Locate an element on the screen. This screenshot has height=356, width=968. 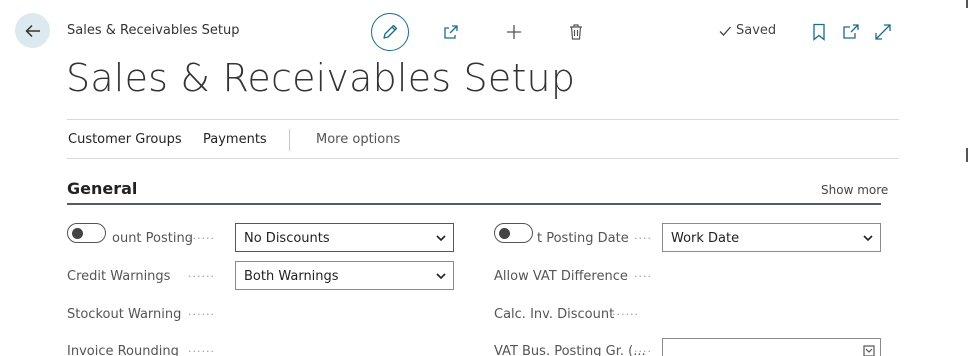
credit-warnings-label: Credit Warnings is located at coordinates (119, 276).